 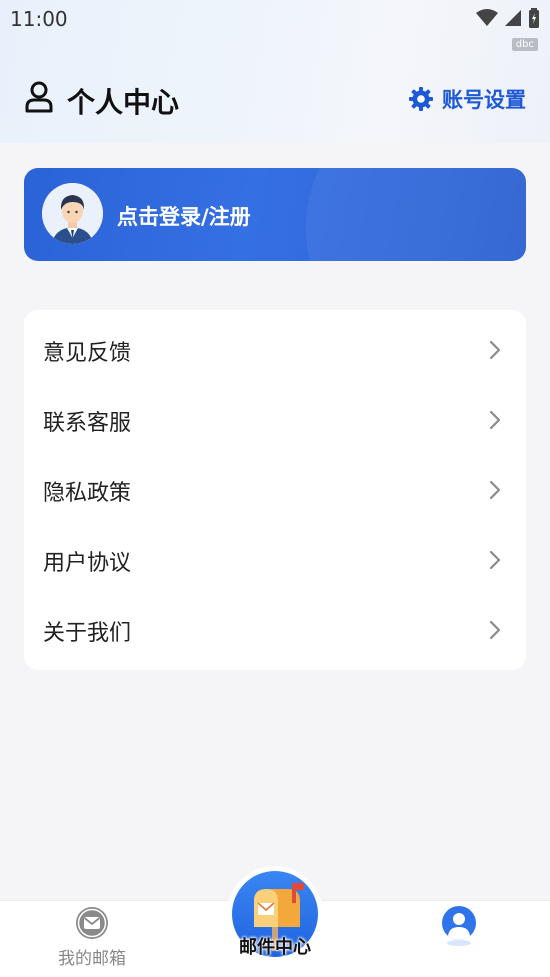 I want to click on menu-item-about-us: 关于我们, so click(x=275, y=631).